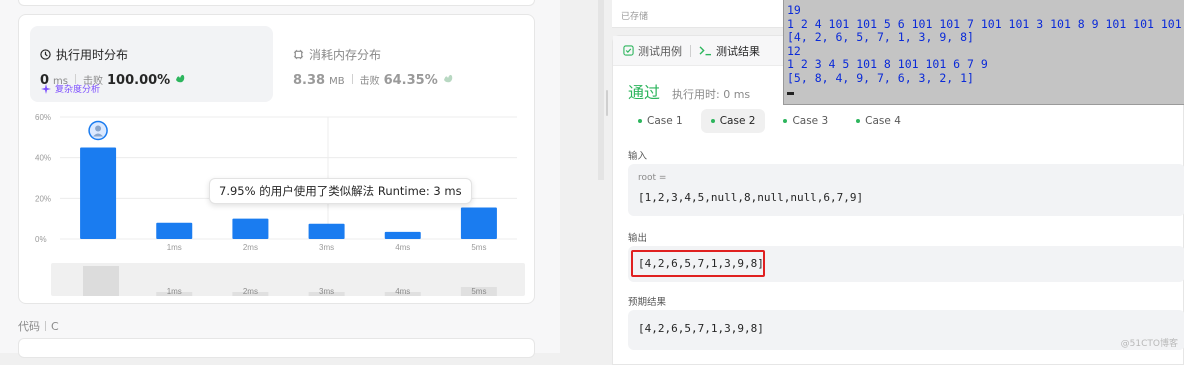  Describe the element at coordinates (635, 17) in the screenshot. I see `saved-status-text: 已存储` at that location.